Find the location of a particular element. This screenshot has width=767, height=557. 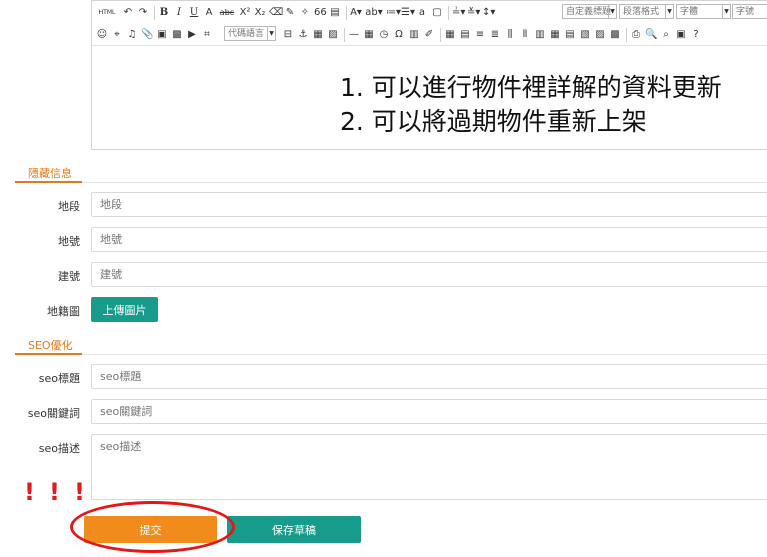

insert-code-icon: ⌗ is located at coordinates (207, 35).